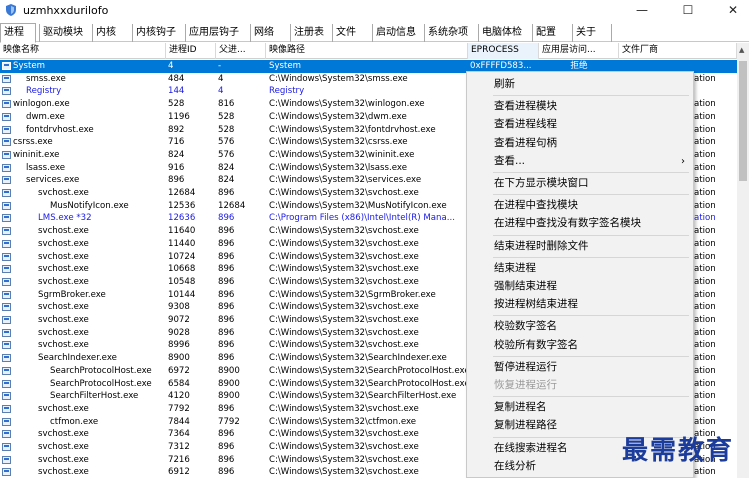 Image resolution: width=749 pixels, height=478 pixels. I want to click on col-vendor: 文件厂商, so click(678, 51).